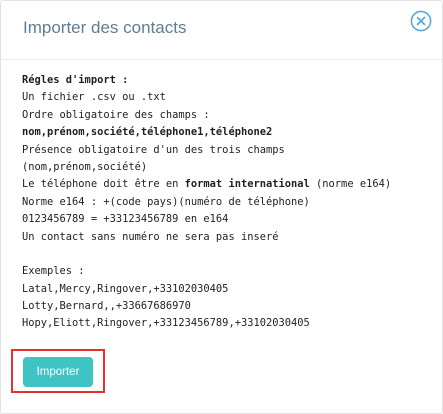 The width and height of the screenshot is (443, 414). I want to click on rule-required-fields-list: (nom,prénom,société), so click(85, 166).